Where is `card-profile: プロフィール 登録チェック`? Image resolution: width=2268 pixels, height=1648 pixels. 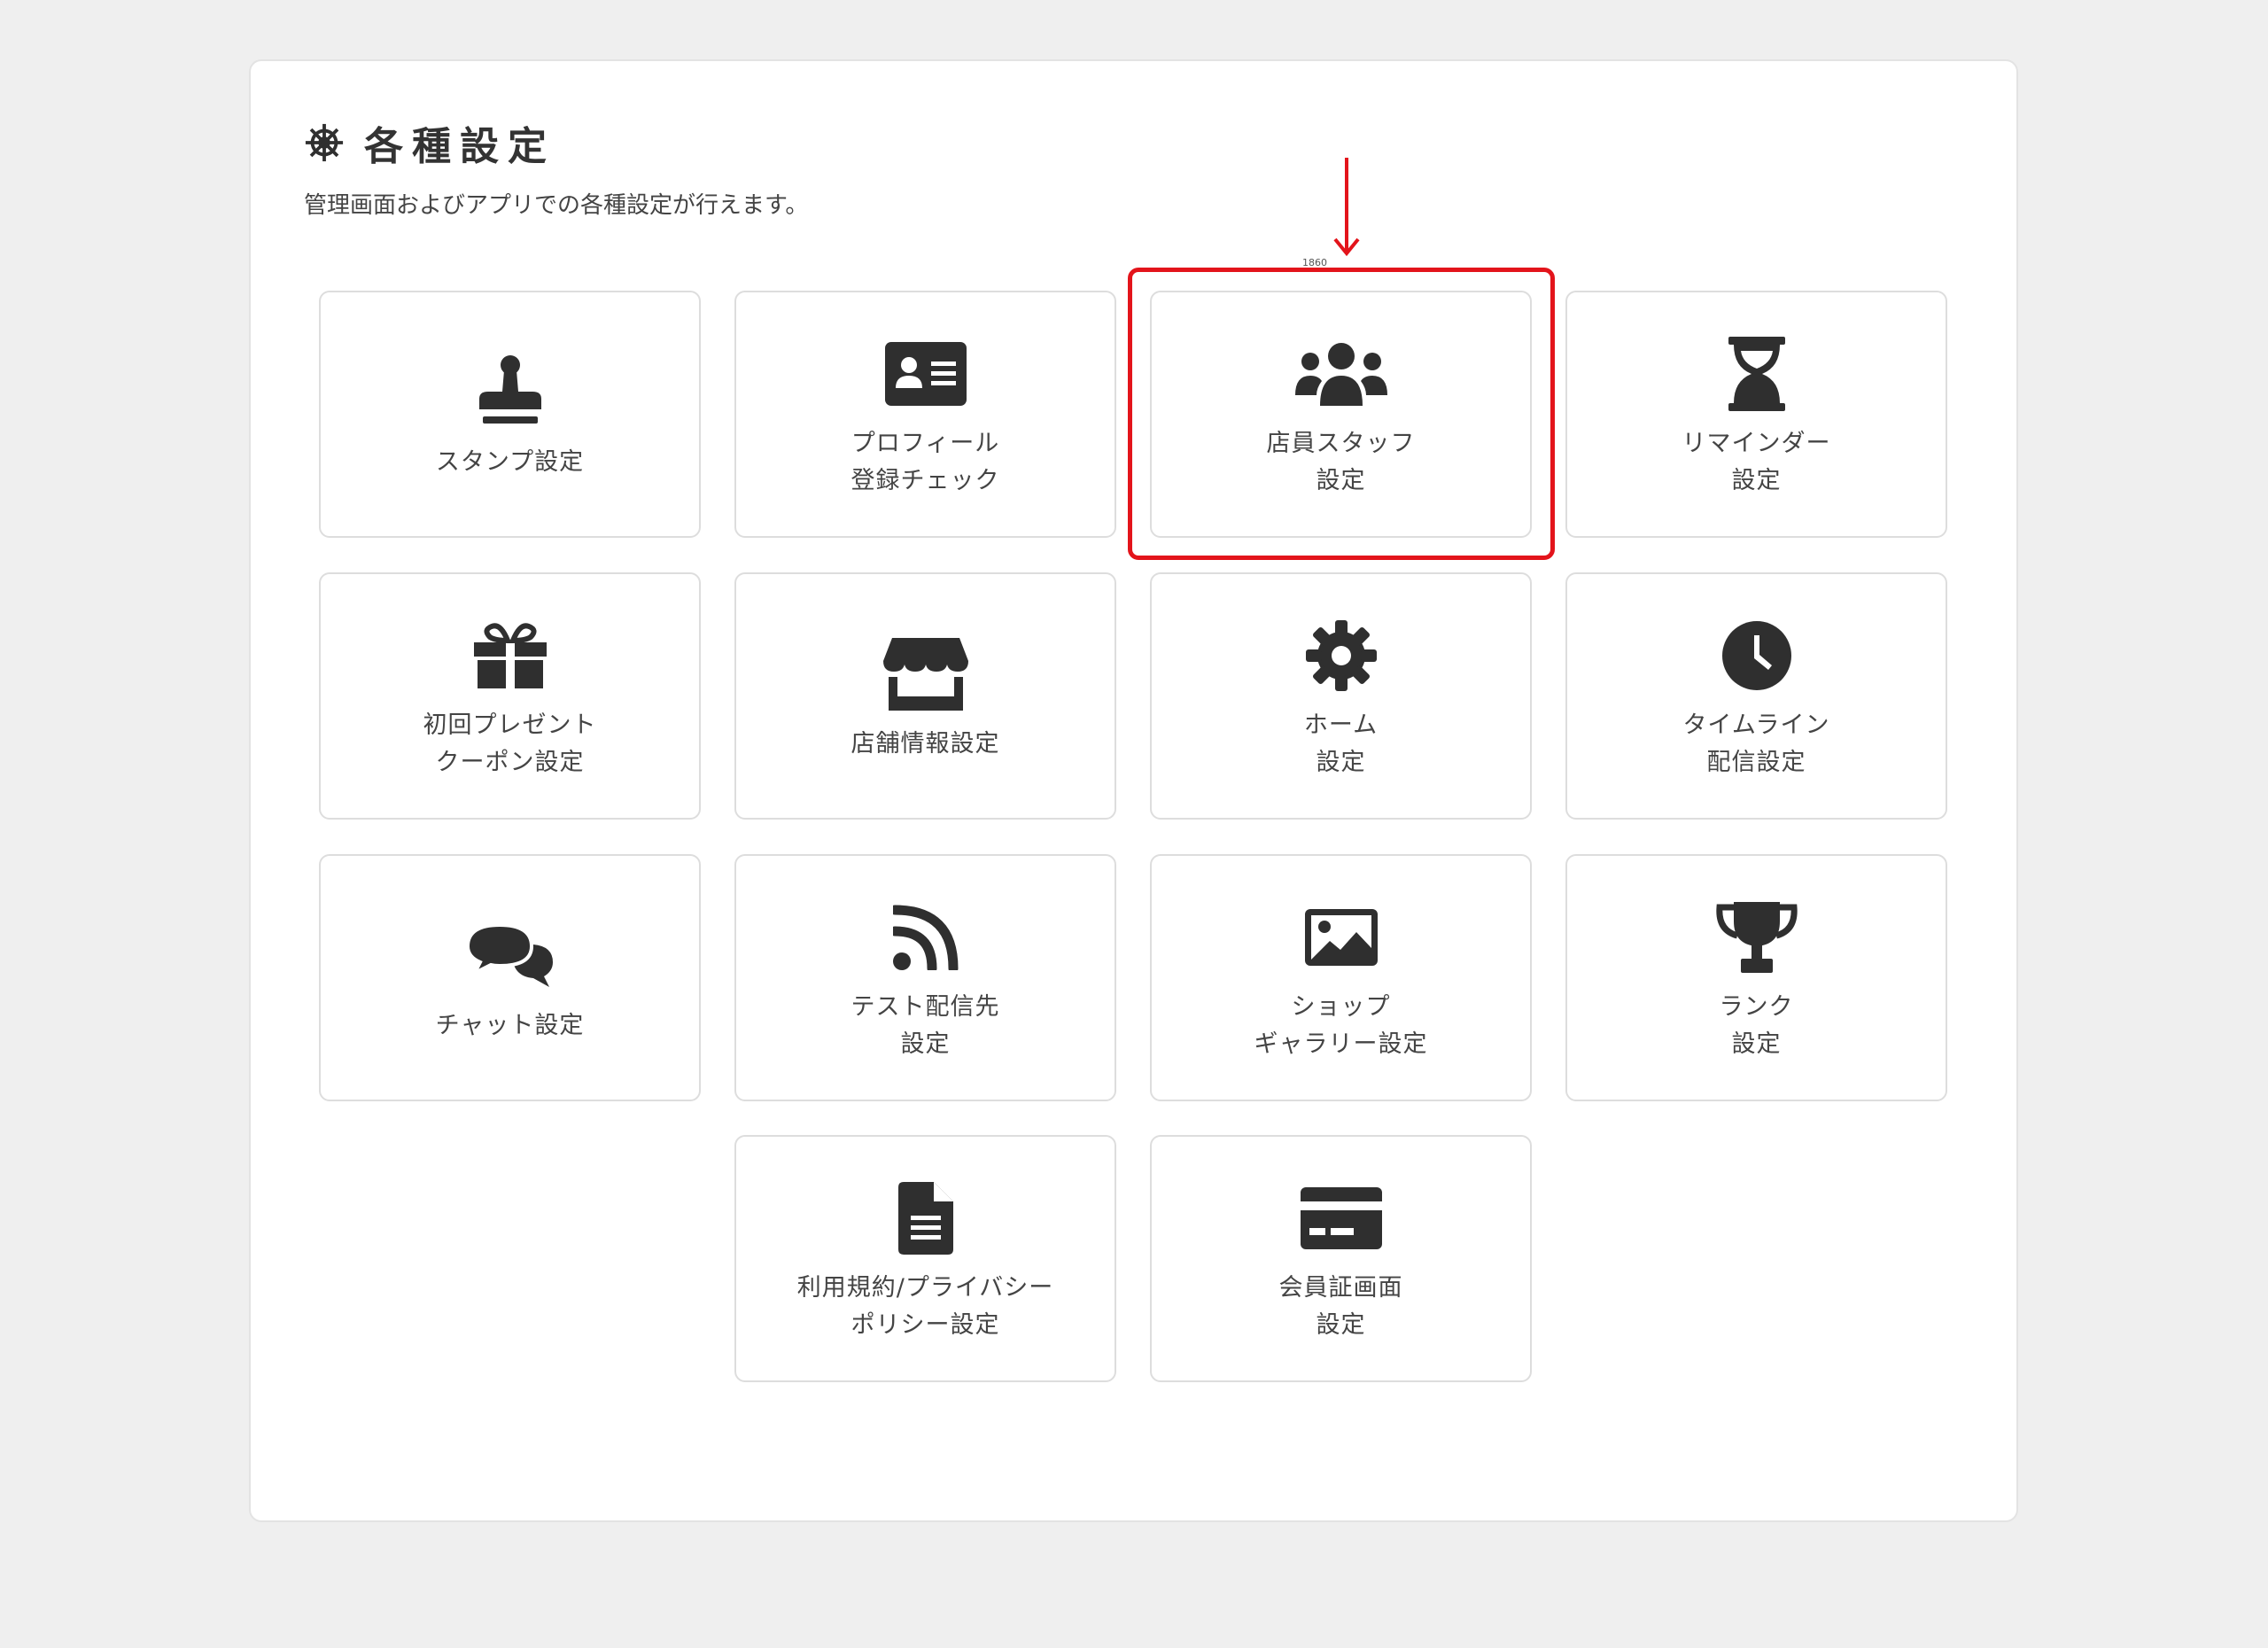 card-profile: プロフィール 登録チェック is located at coordinates (925, 414).